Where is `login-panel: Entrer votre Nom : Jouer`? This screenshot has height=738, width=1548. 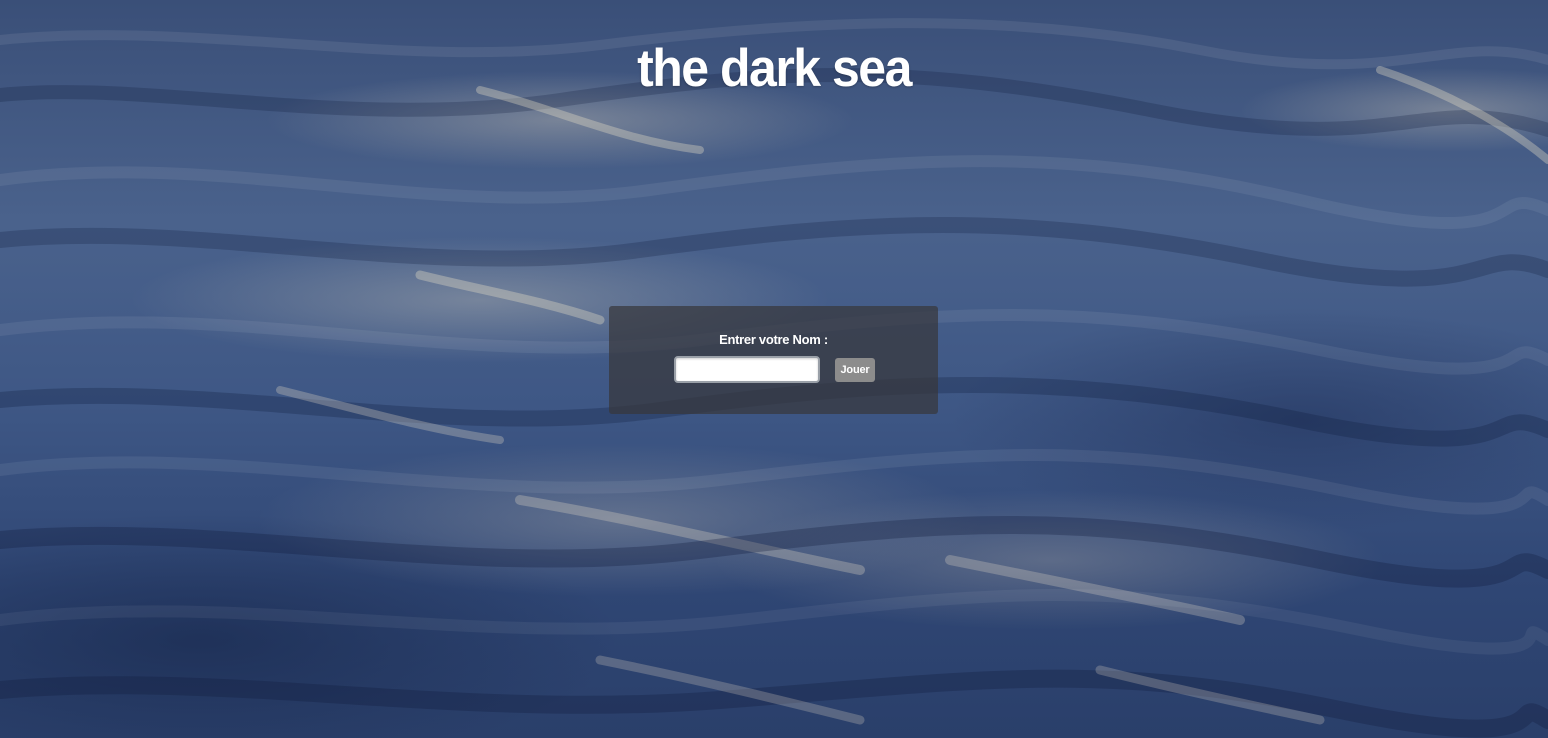
login-panel: Entrer votre Nom : Jouer is located at coordinates (773, 360).